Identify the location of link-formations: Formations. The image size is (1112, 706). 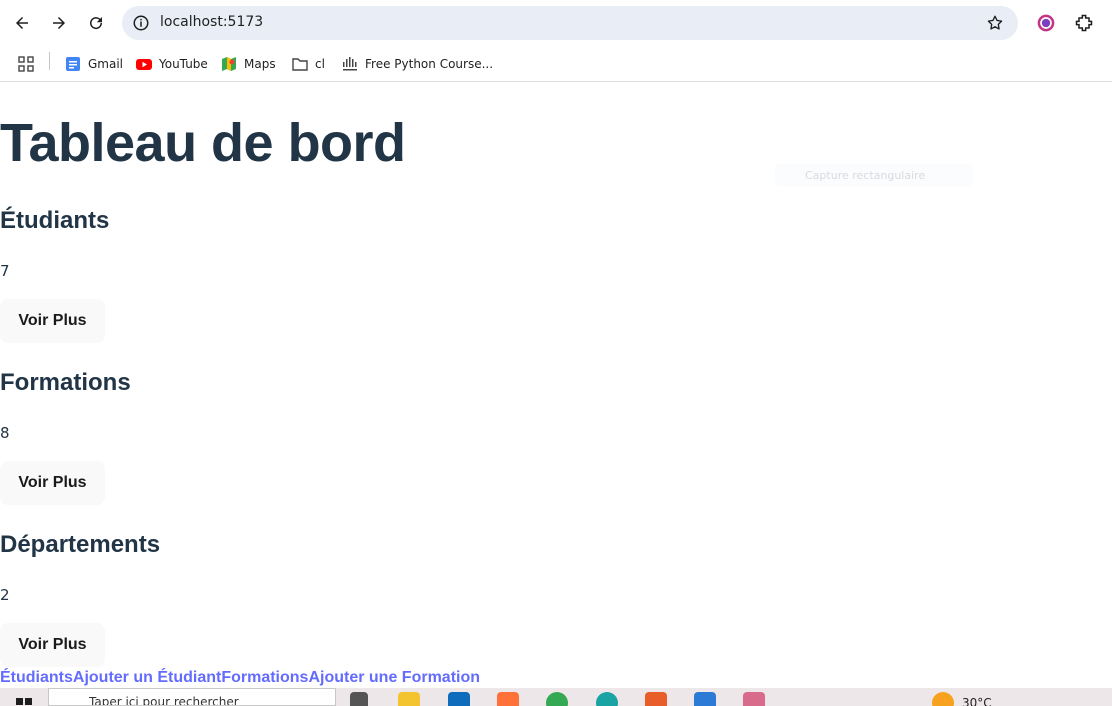
(264, 678).